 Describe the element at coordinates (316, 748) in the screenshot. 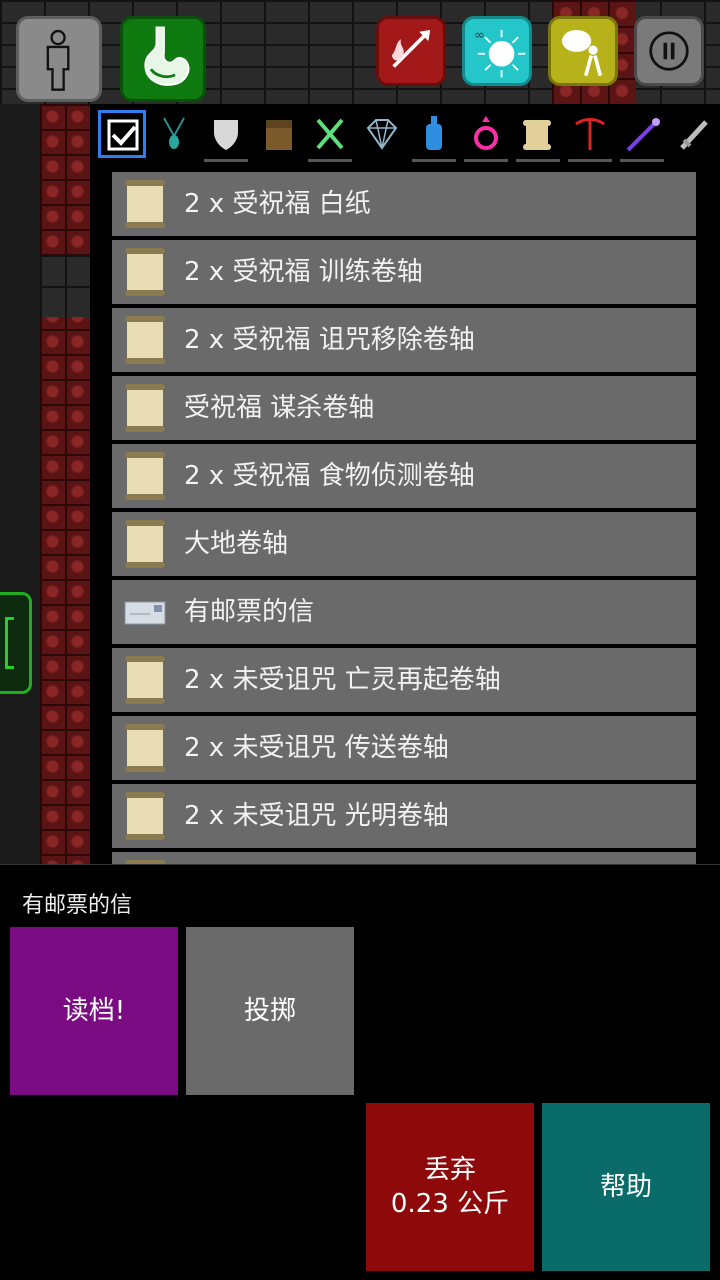

I see `item-label: 2 x 未受诅咒 传送卷轴` at that location.